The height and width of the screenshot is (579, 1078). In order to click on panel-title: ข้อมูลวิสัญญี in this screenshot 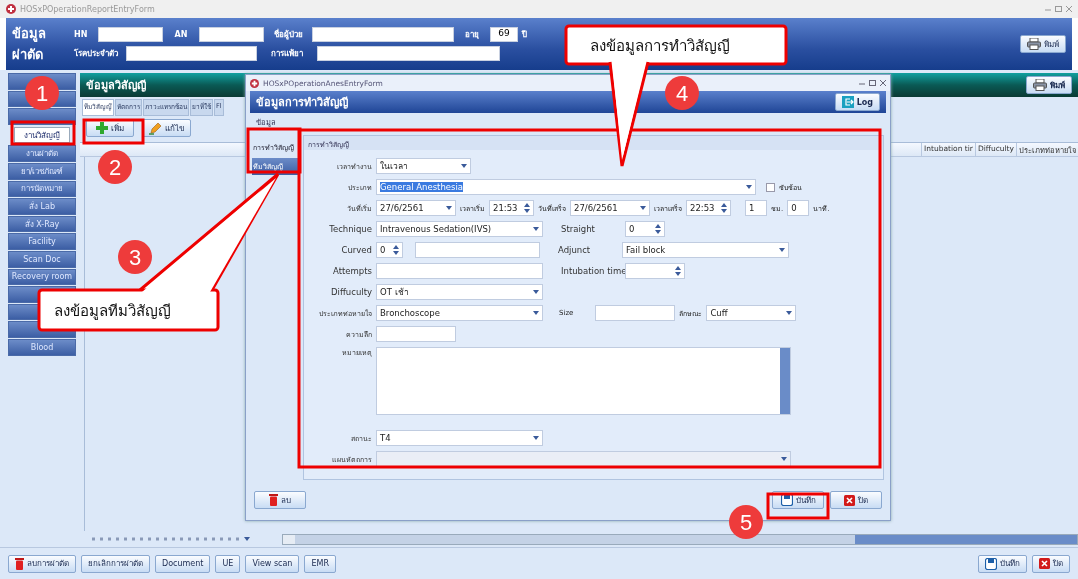, I will do `click(116, 86)`.